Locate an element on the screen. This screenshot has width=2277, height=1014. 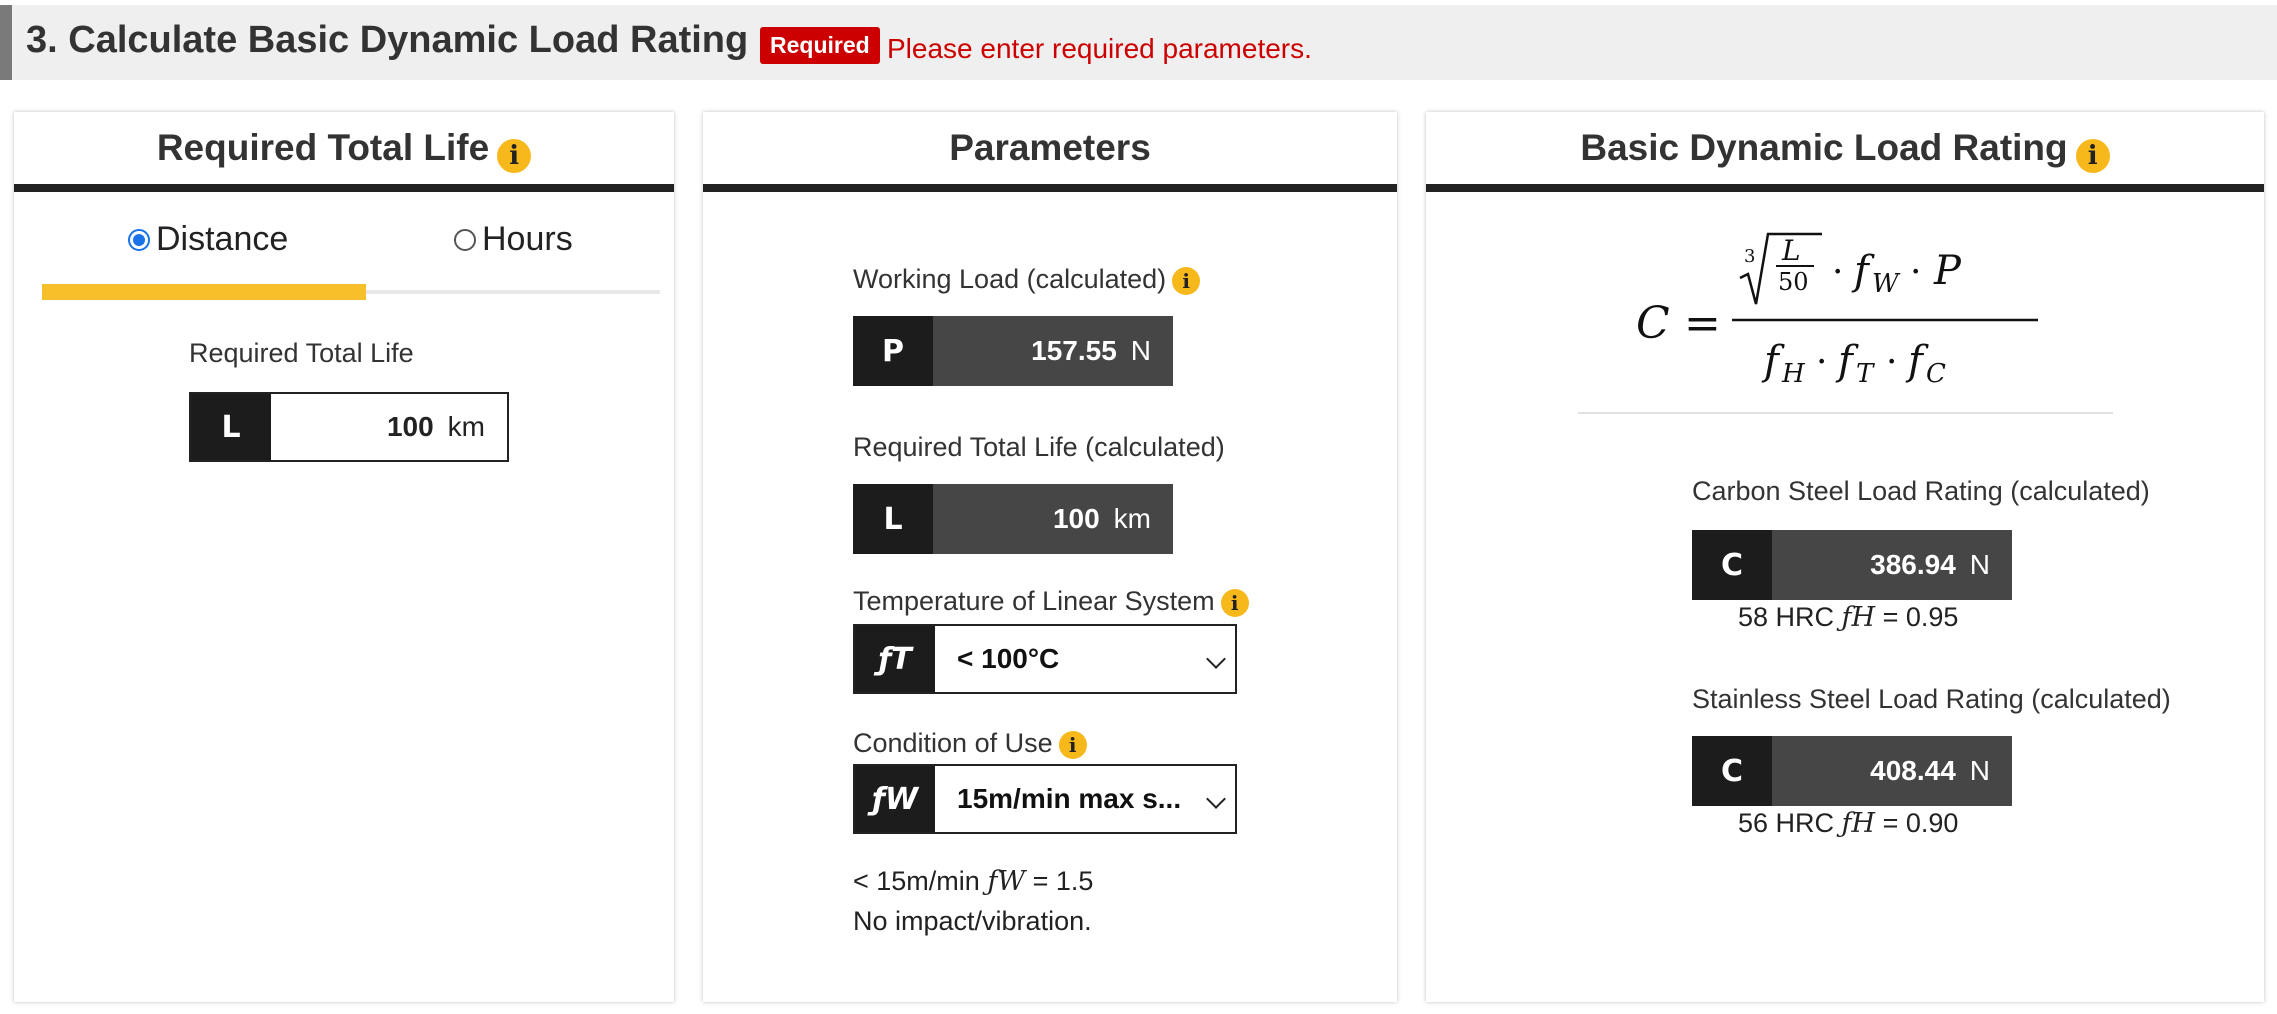
carbon-rating-label: Carbon Steel Load Rating (calculated) is located at coordinates (1921, 491).